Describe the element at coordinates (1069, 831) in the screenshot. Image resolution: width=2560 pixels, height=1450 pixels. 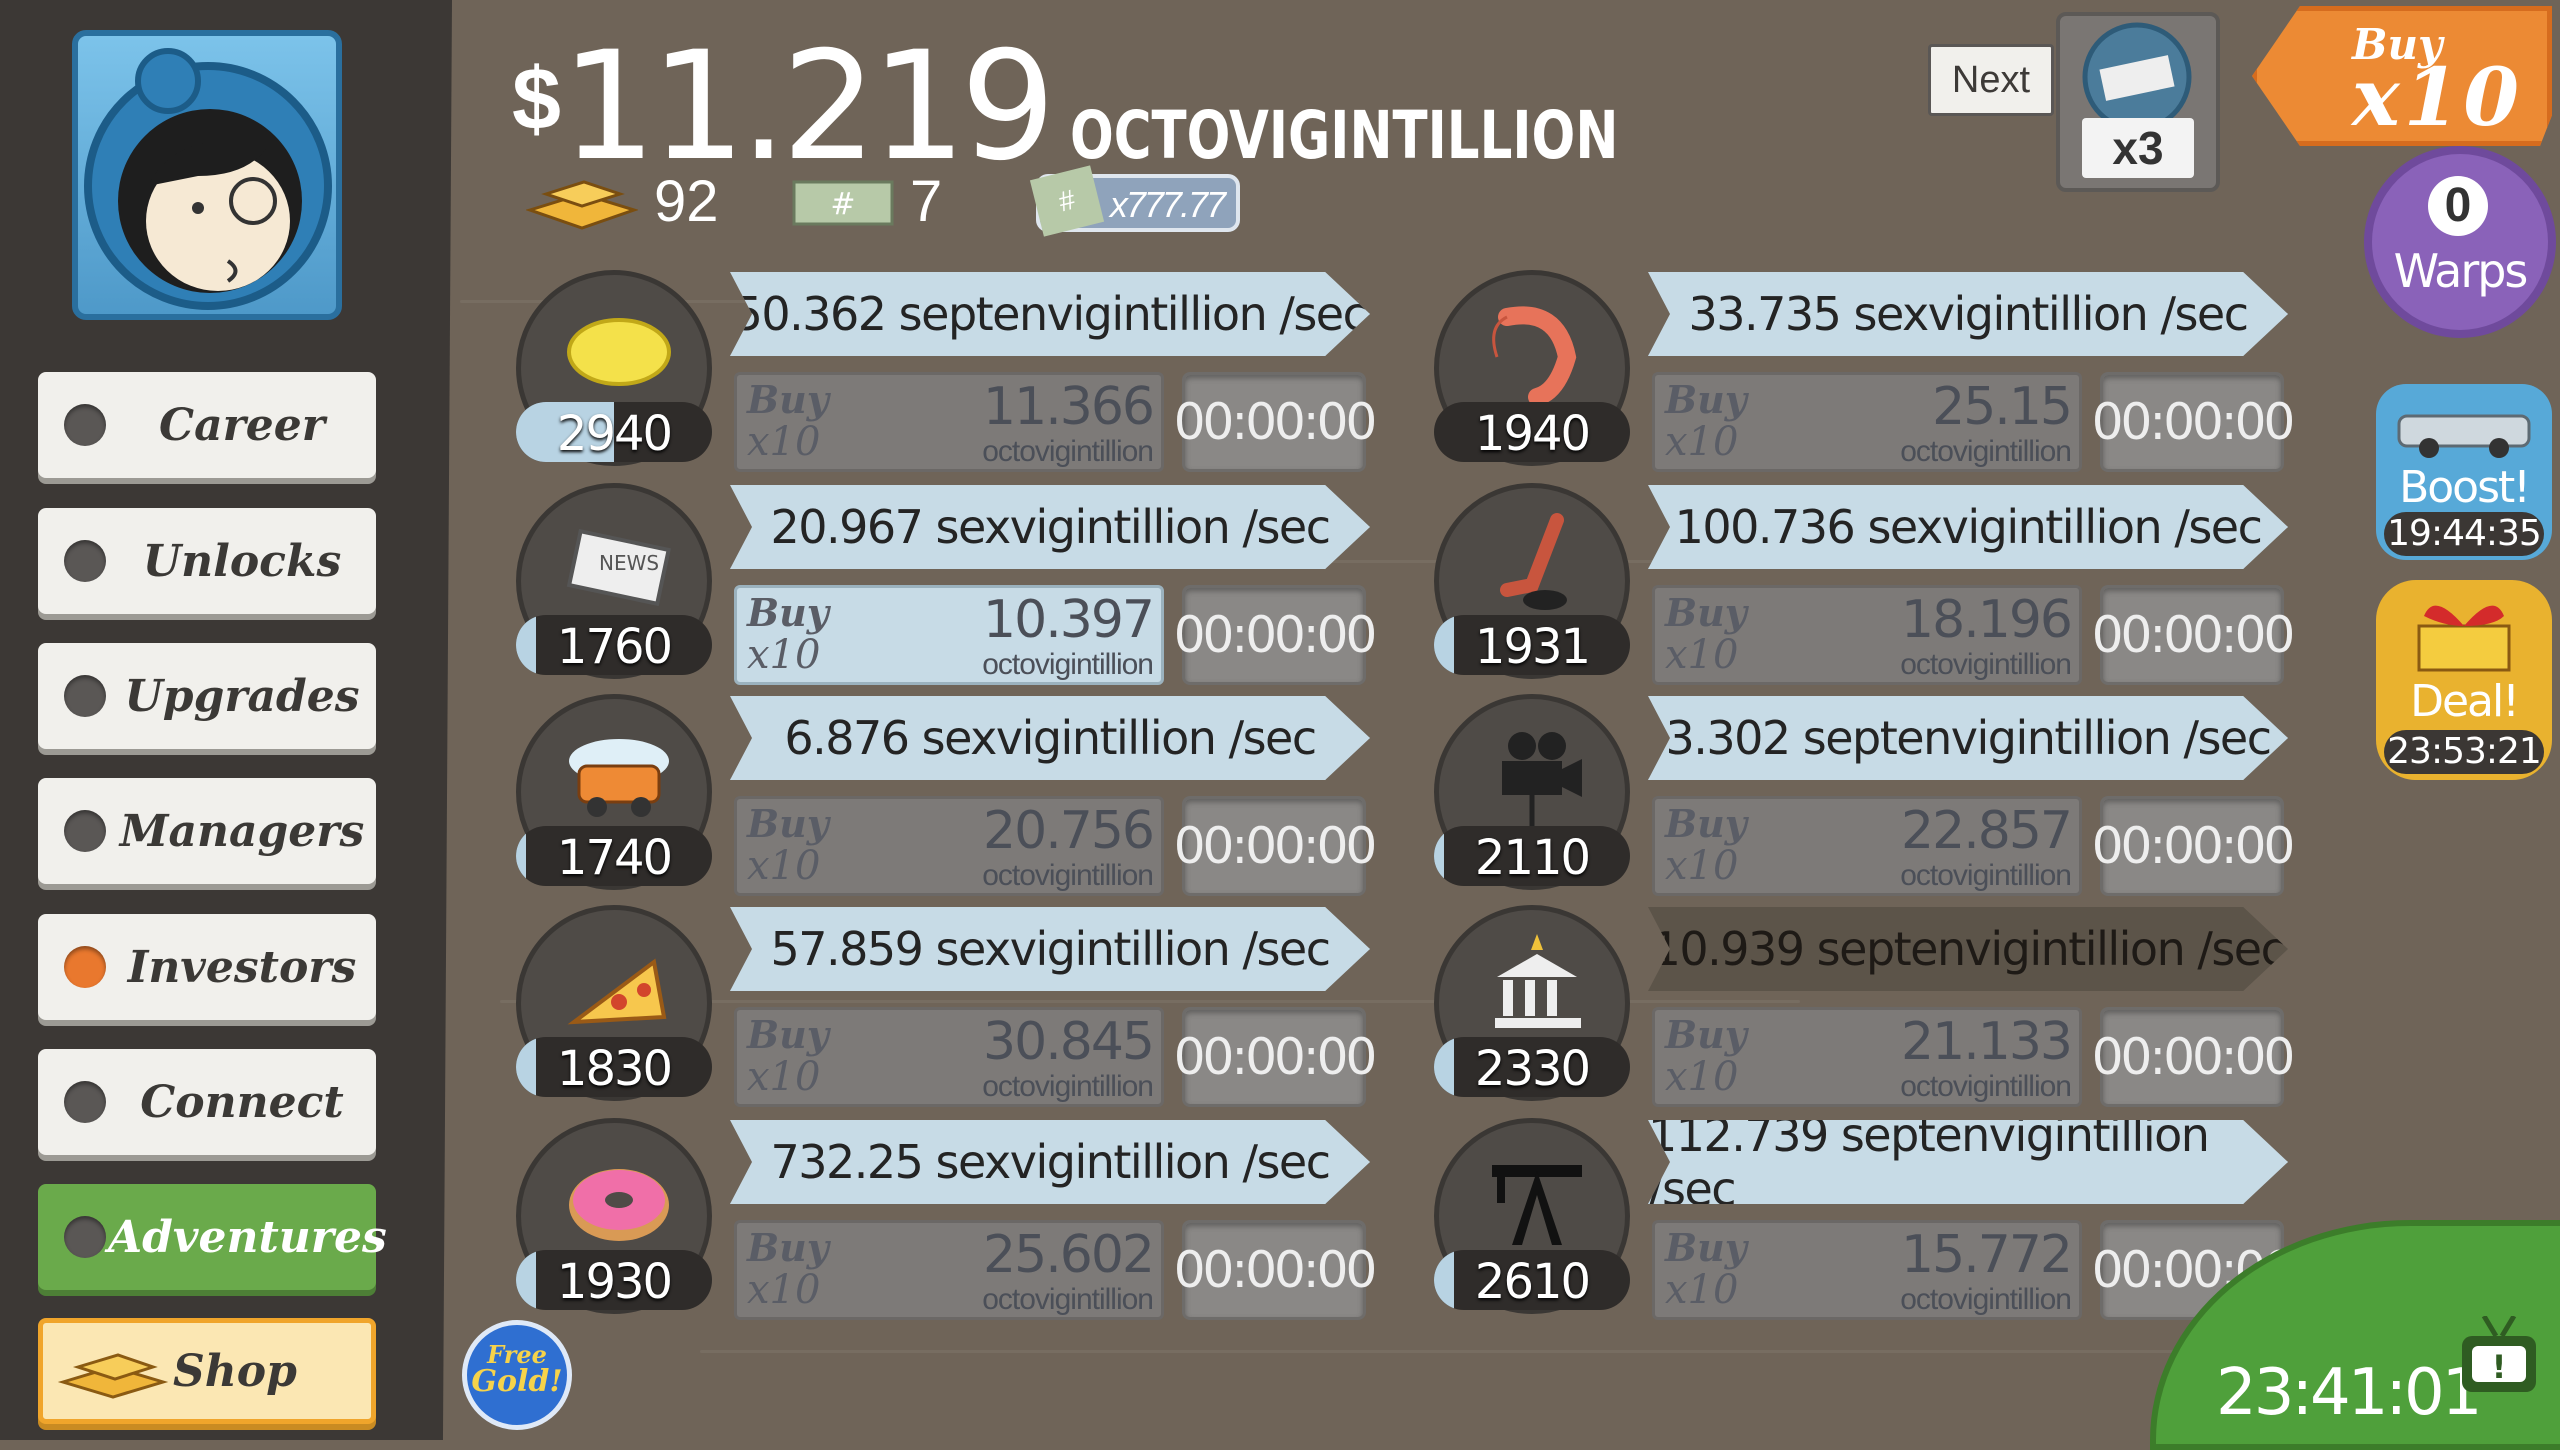
I see `buy-cost: 20.756` at that location.